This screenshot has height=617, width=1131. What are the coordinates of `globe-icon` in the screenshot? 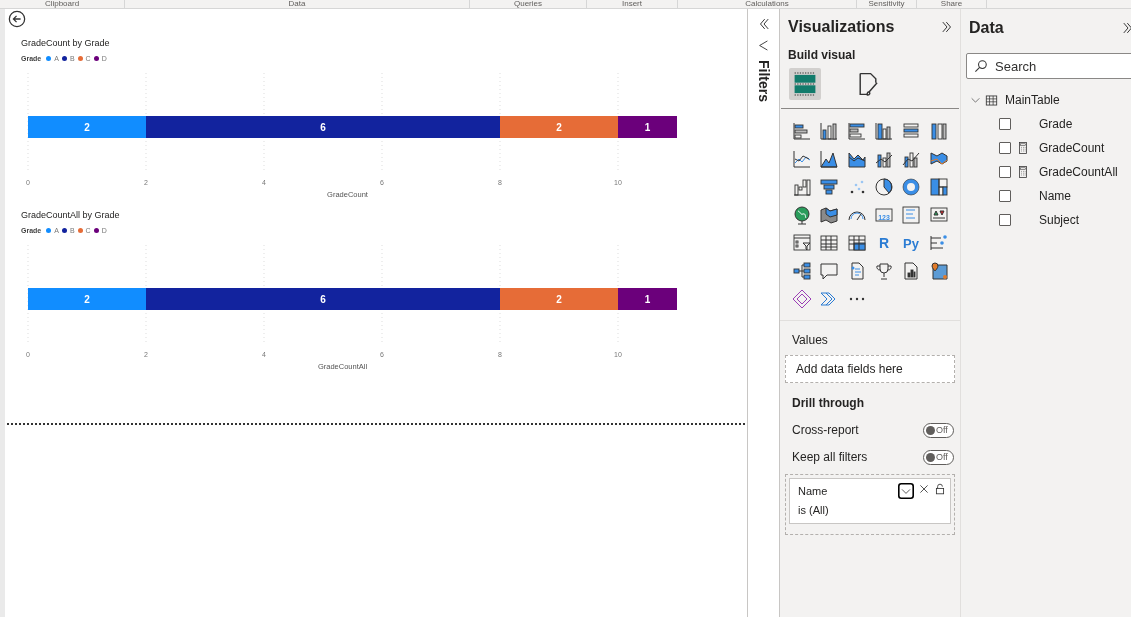 It's located at (802, 215).